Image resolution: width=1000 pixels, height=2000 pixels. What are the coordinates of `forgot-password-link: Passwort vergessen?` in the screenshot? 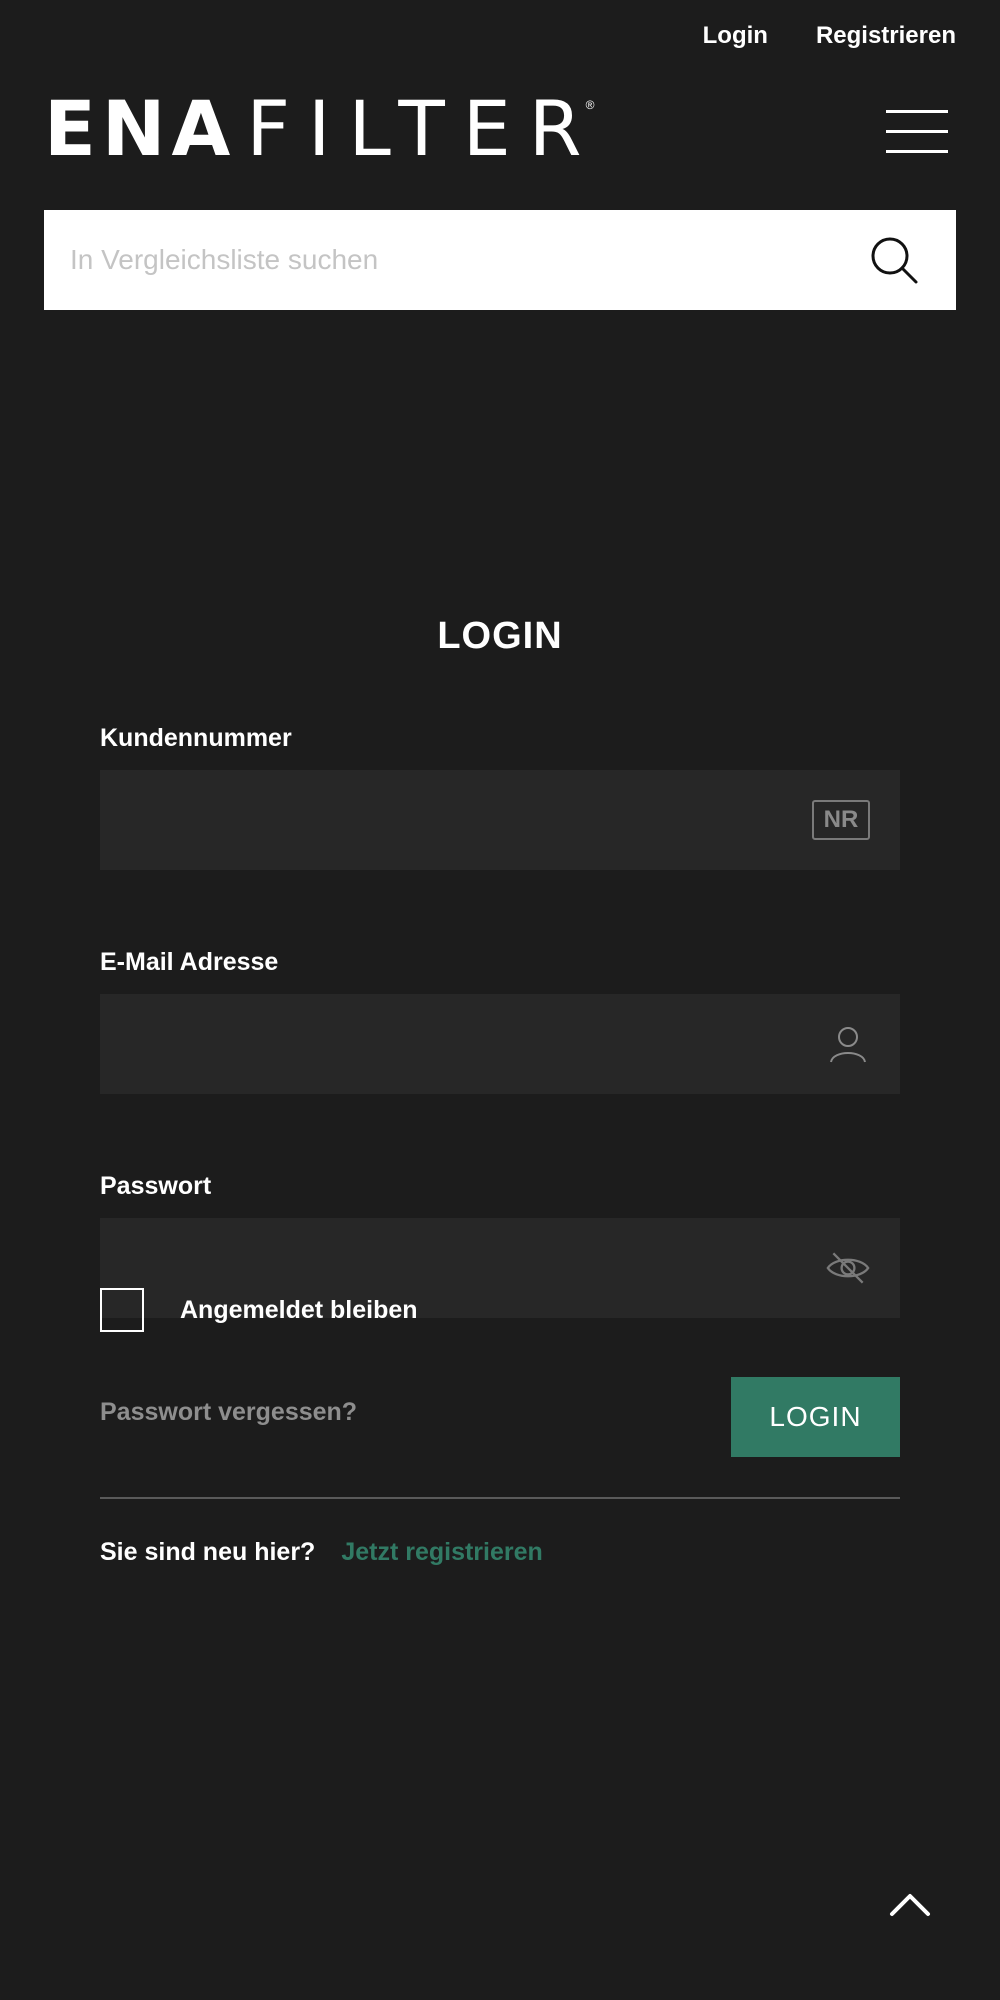 It's located at (228, 1412).